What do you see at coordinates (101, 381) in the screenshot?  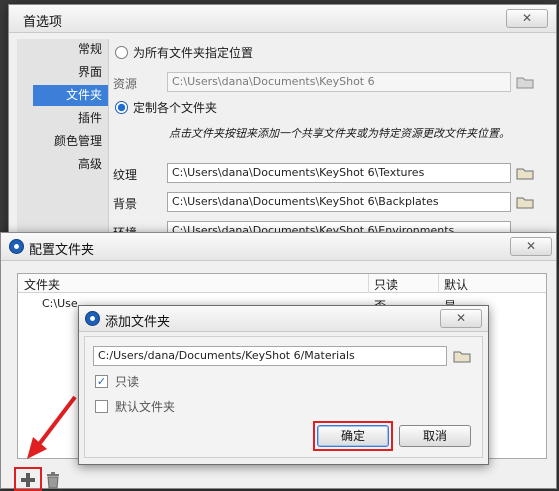 I see `readonly-checkbox: ✓` at bounding box center [101, 381].